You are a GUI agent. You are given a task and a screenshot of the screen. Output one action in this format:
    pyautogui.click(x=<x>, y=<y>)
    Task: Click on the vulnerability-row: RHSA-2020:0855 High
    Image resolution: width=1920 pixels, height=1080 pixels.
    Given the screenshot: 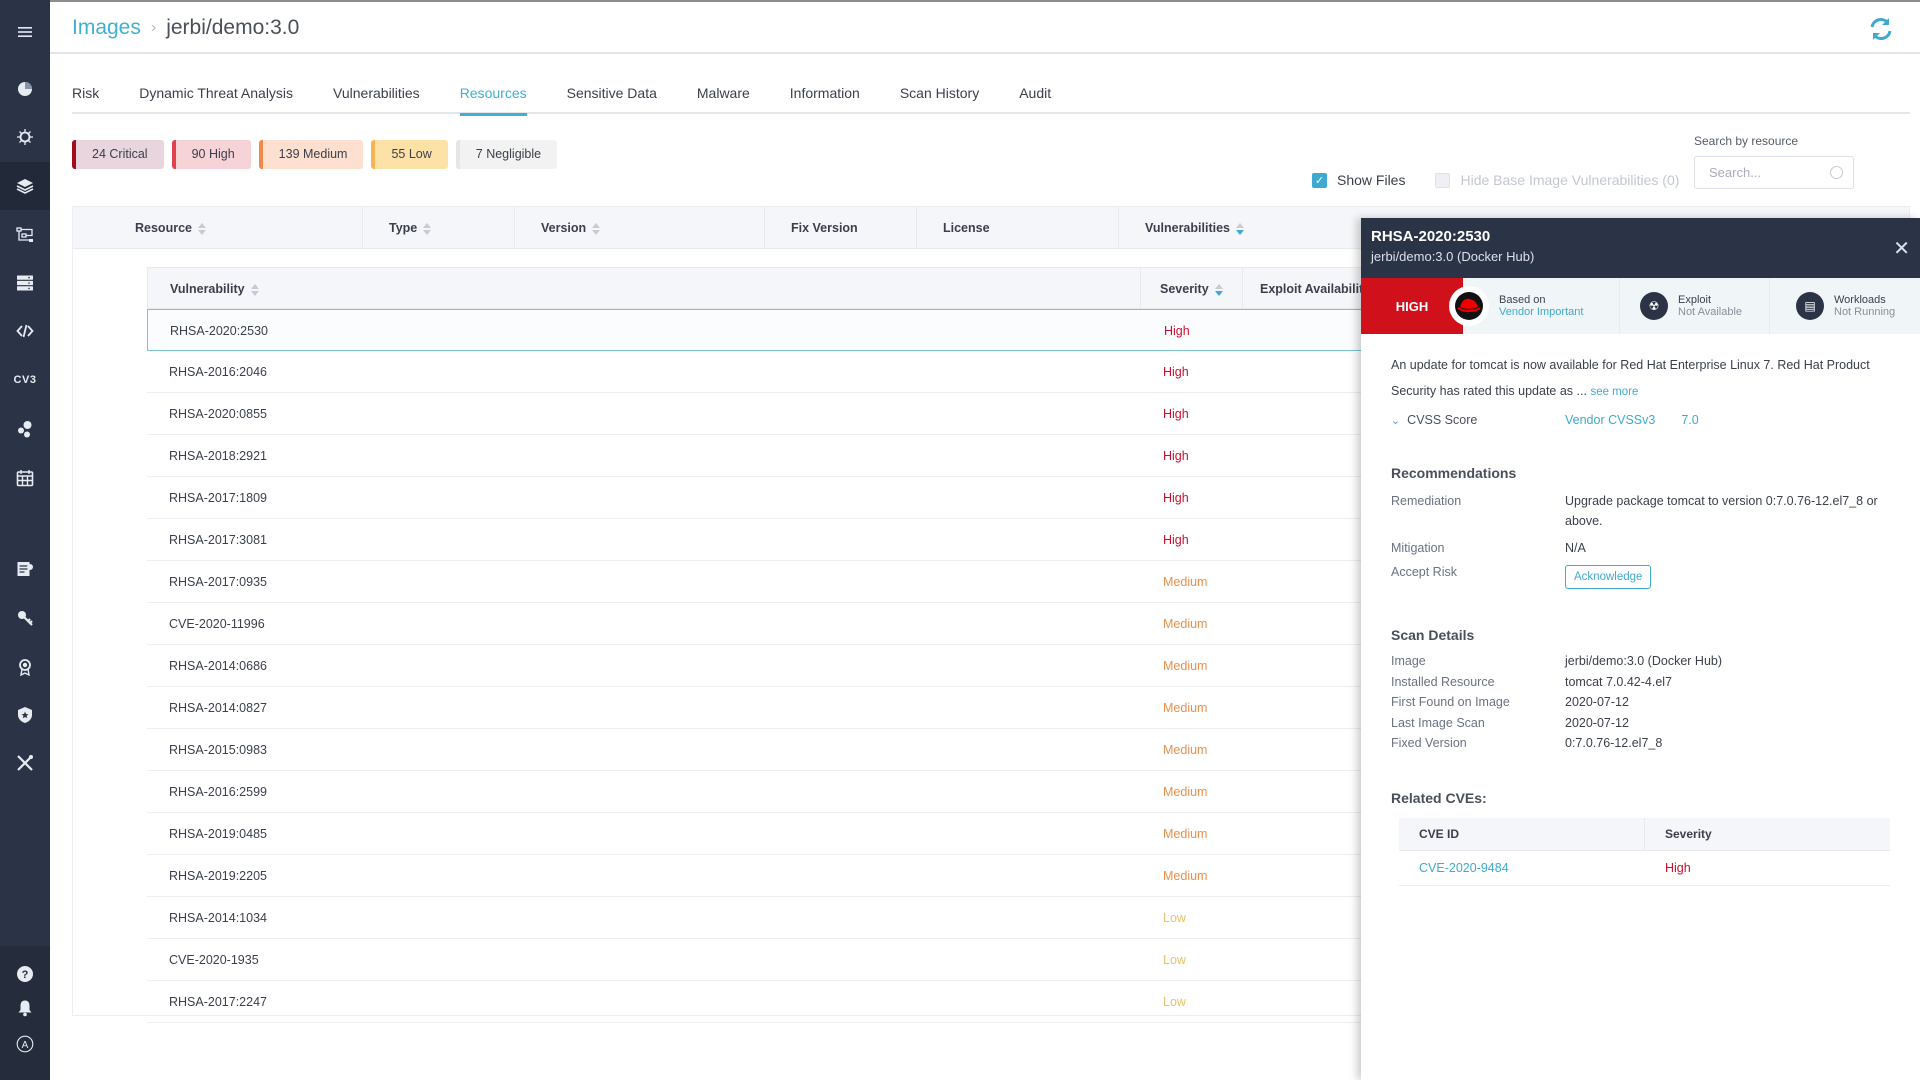 What is the action you would take?
    pyautogui.click(x=797, y=414)
    